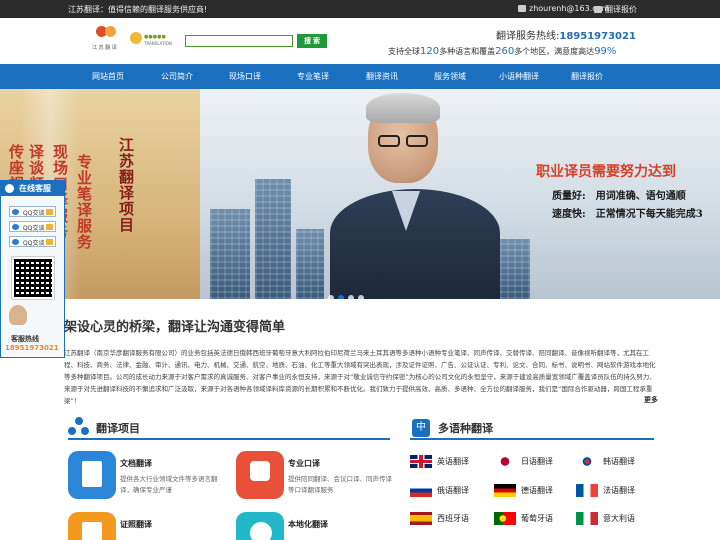 This screenshot has height=540, width=720. What do you see at coordinates (537, 461) in the screenshot?
I see `language-label: 日语翻译` at bounding box center [537, 461].